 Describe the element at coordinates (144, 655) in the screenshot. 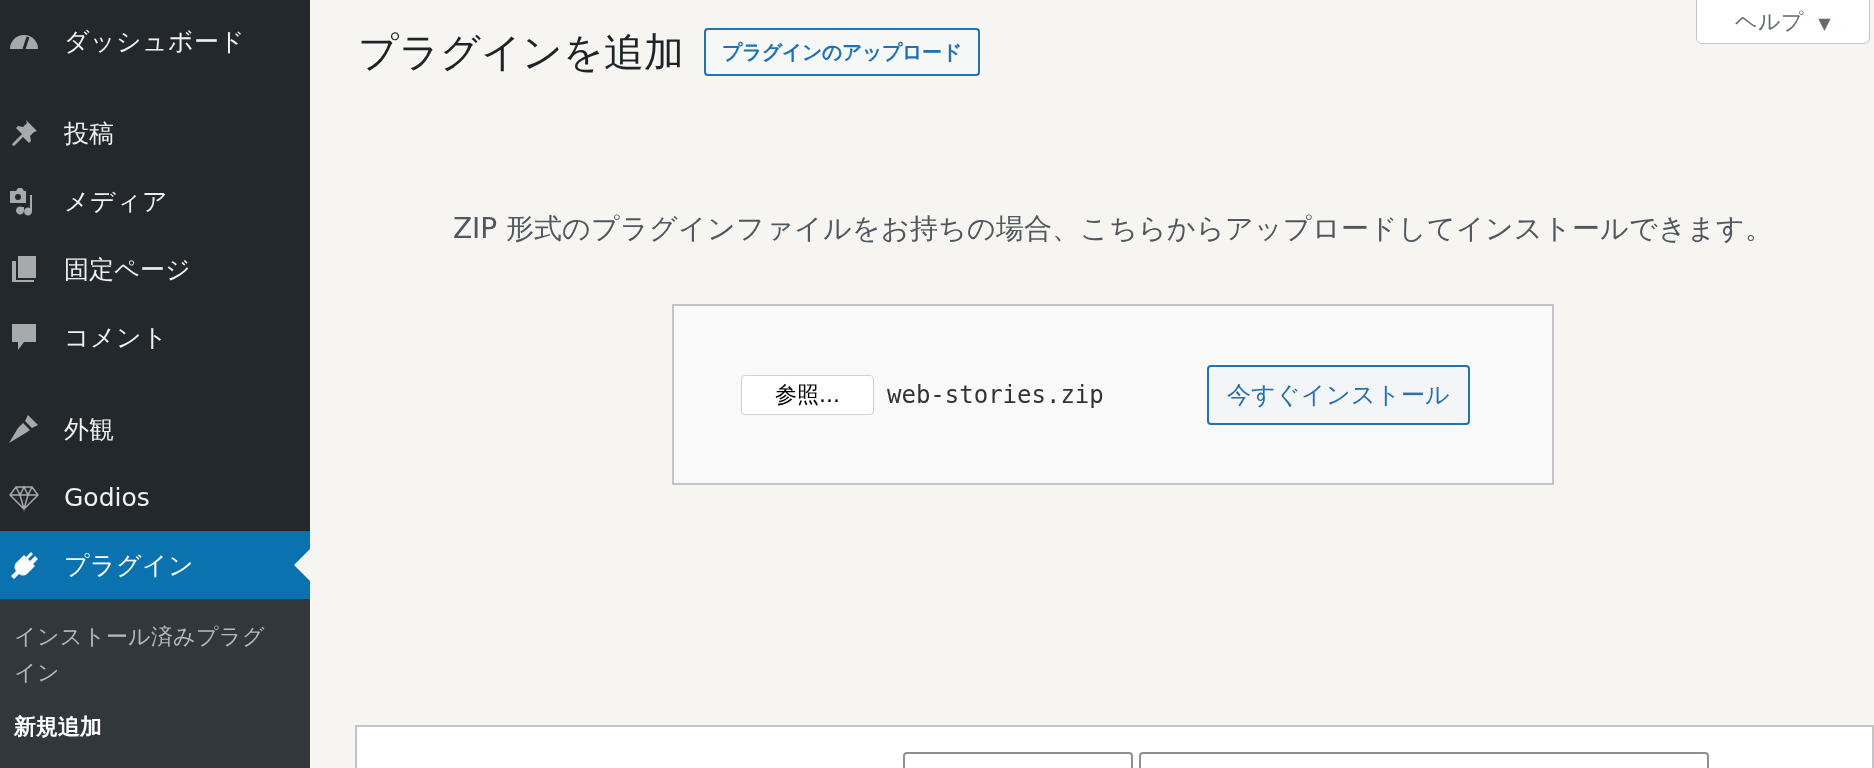

I see `submenu-item: インストール済みプラグイン` at that location.